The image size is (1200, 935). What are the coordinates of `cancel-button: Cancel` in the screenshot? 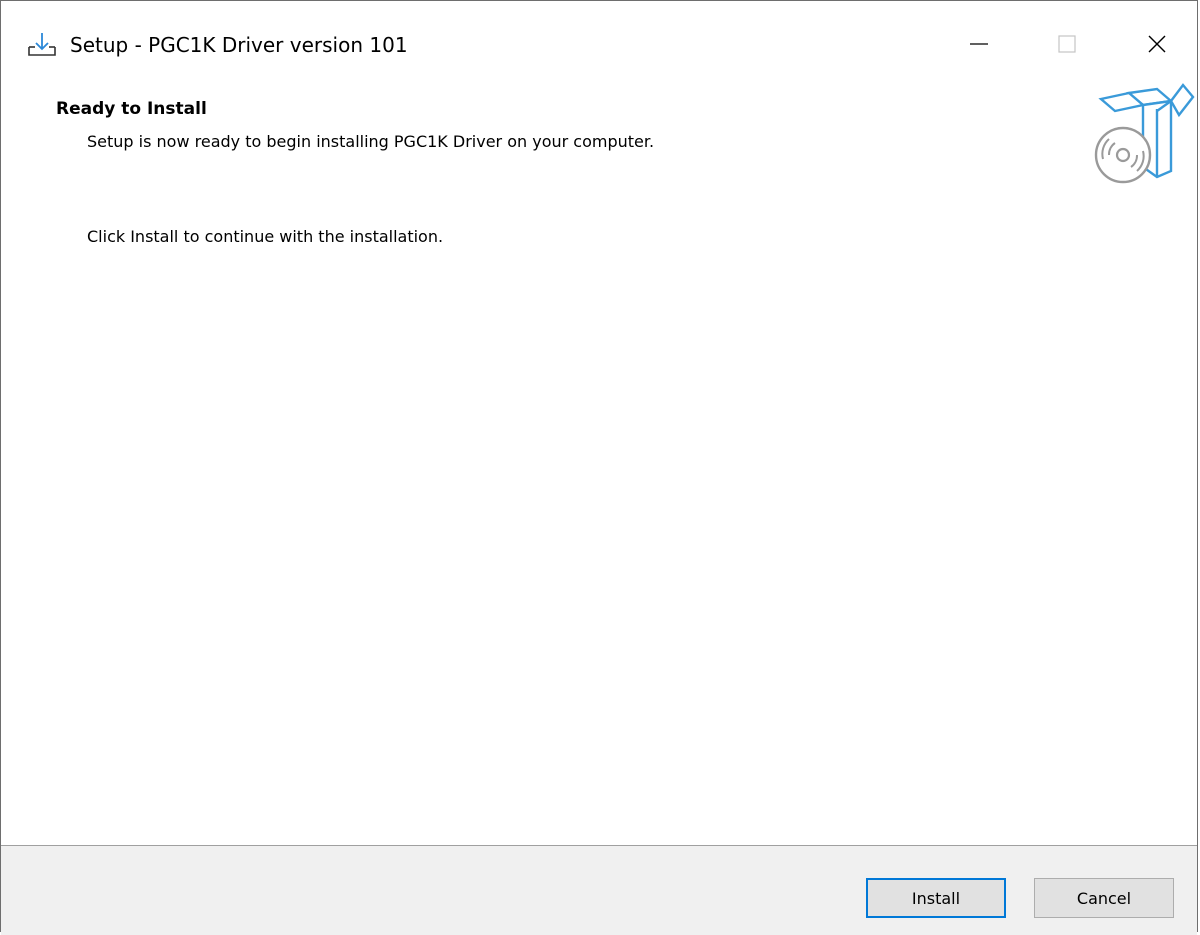 It's located at (1104, 898).